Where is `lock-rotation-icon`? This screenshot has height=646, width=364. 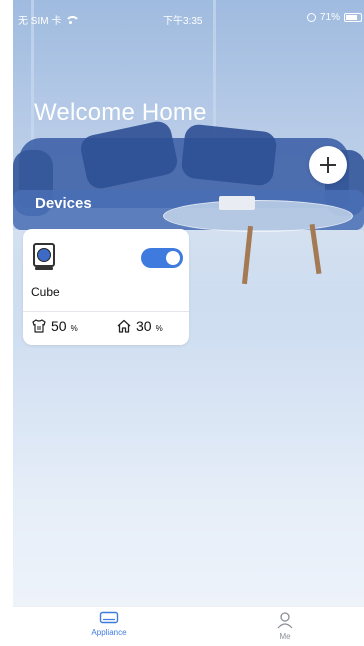
lock-rotation-icon is located at coordinates (311, 17).